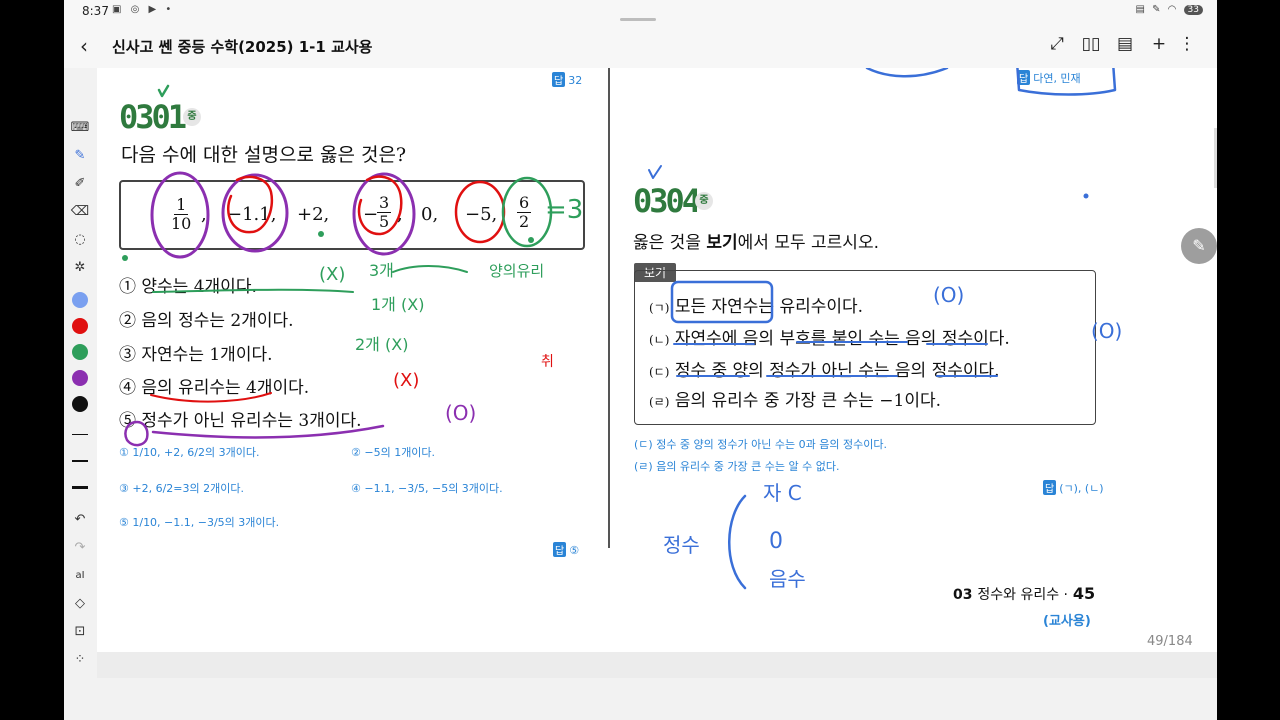  I want to click on status-time: 8:37, so click(95, 11).